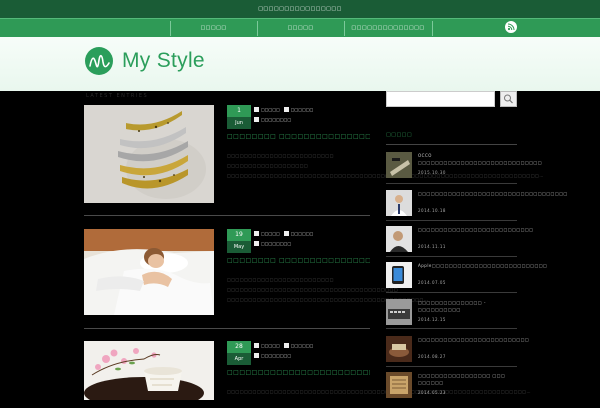 The height and width of the screenshot is (408, 600). Describe the element at coordinates (298, 260) in the screenshot. I see `post-title: □□□□□□□□ □□□□□□□□□□□□□□□□` at that location.